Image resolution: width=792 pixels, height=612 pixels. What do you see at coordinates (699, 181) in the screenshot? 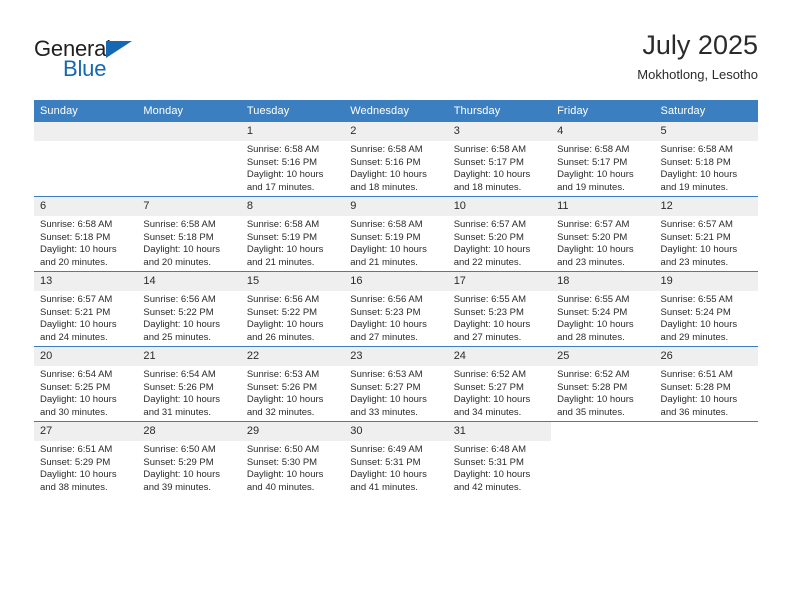
I see `daylight-text: Daylight: 10 hours and 19 minutes.` at bounding box center [699, 181].